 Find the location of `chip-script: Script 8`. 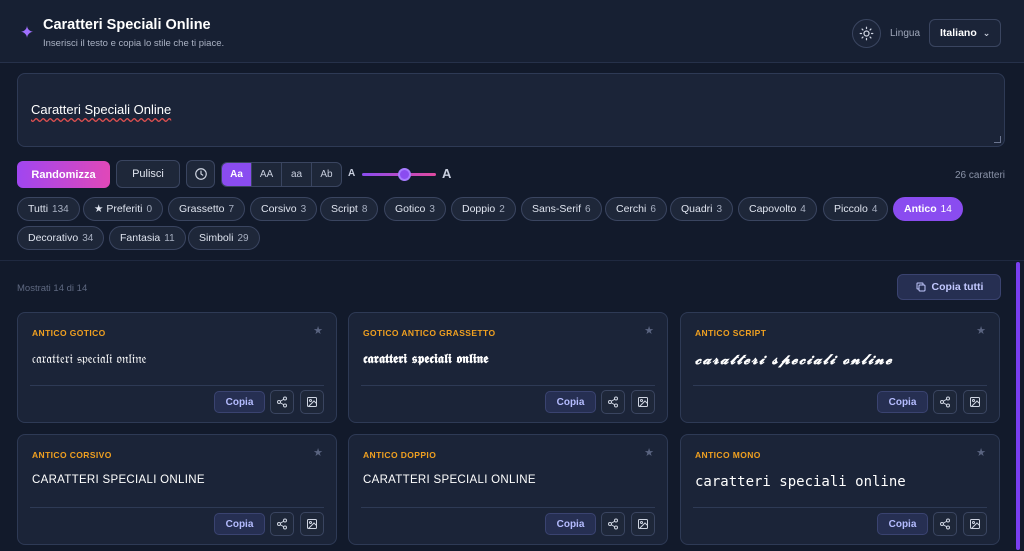

chip-script: Script 8 is located at coordinates (349, 209).